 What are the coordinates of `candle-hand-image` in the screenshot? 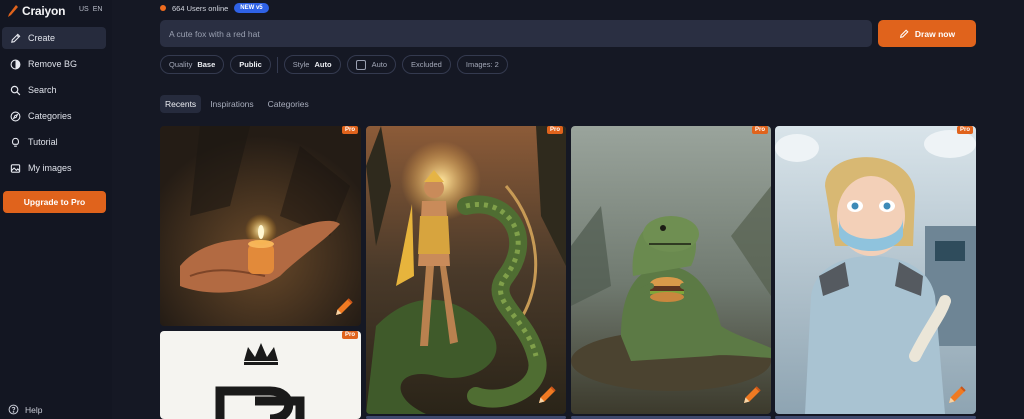 It's located at (260, 226).